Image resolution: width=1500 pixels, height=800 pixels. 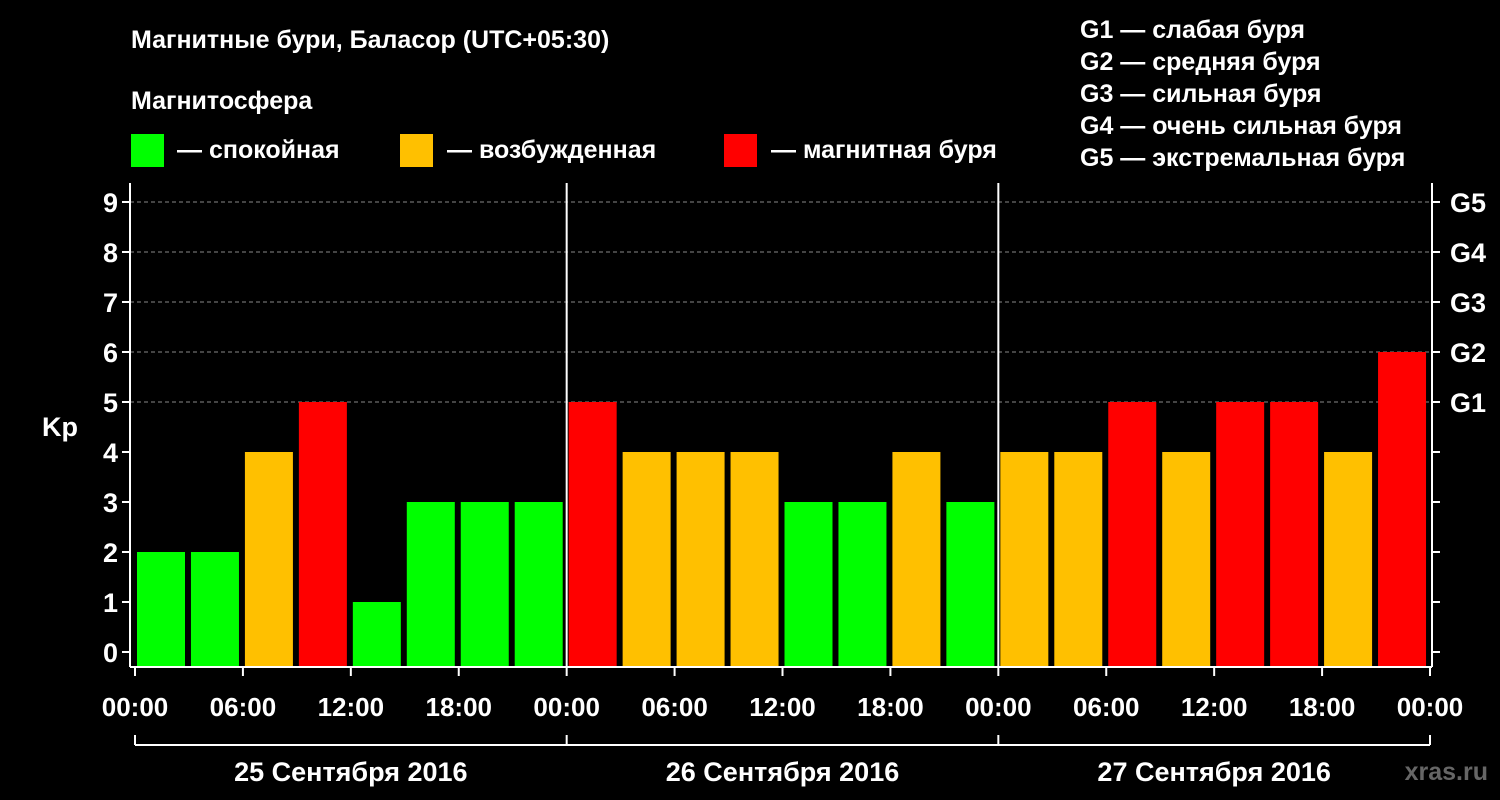 I want to click on y-tick-label: 4, so click(x=110, y=453).